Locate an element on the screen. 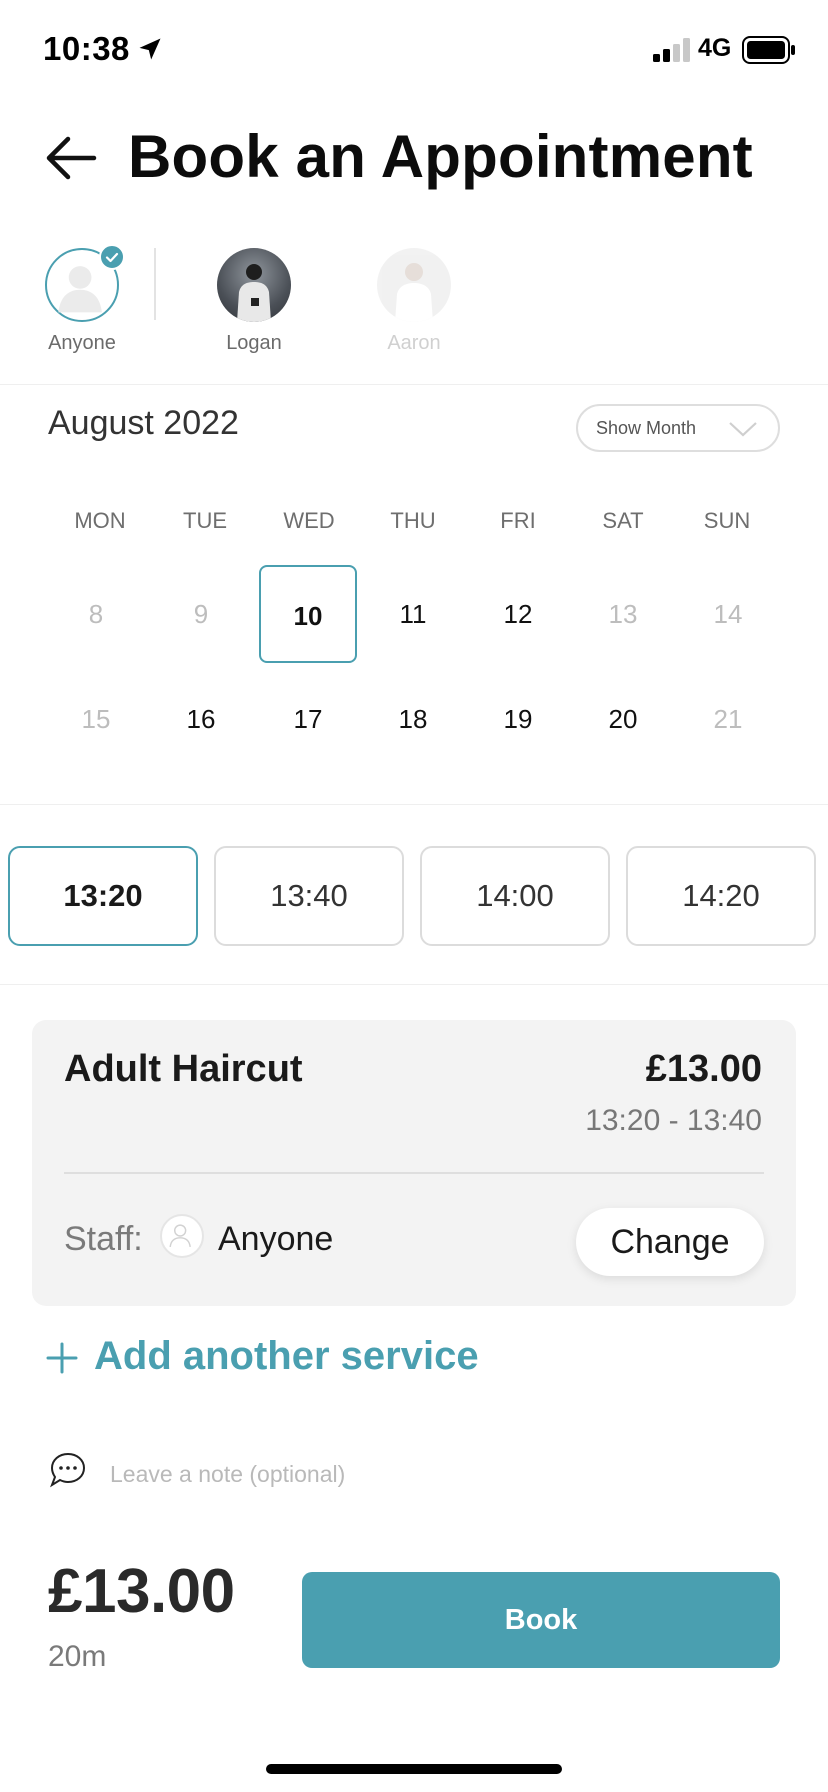 Image resolution: width=828 pixels, height=1792 pixels. calendar-day: 20 is located at coordinates (623, 719).